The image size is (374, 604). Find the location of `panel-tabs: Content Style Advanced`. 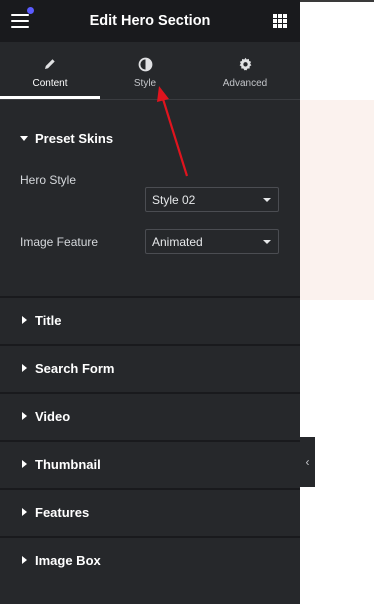

panel-tabs: Content Style Advanced is located at coordinates (150, 71).